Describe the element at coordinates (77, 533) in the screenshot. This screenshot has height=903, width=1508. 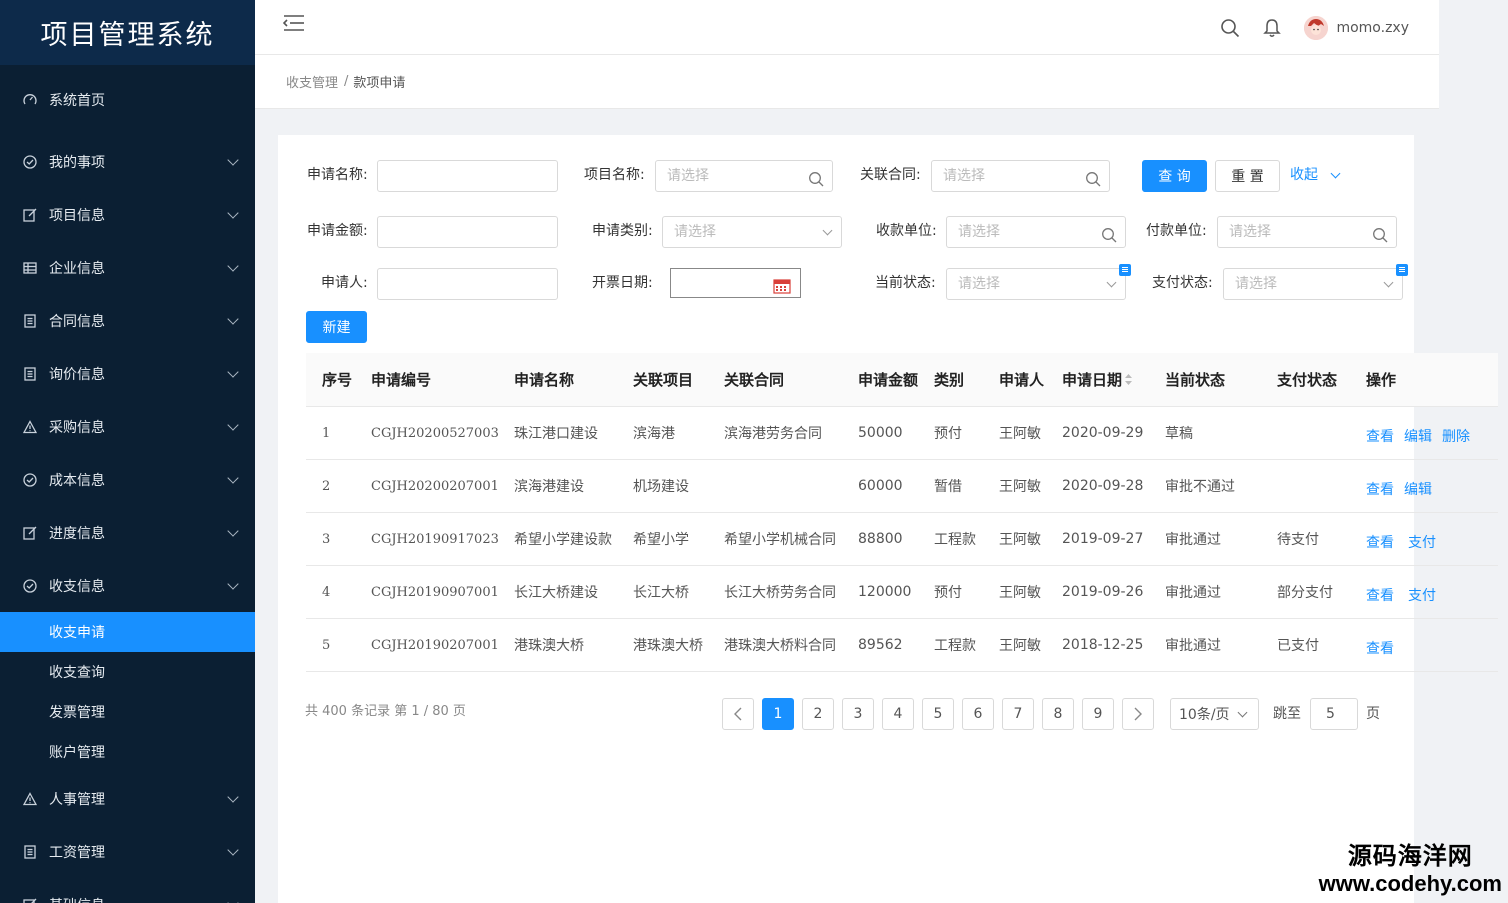
I see `sidebar-item-label: 进度信息` at that location.